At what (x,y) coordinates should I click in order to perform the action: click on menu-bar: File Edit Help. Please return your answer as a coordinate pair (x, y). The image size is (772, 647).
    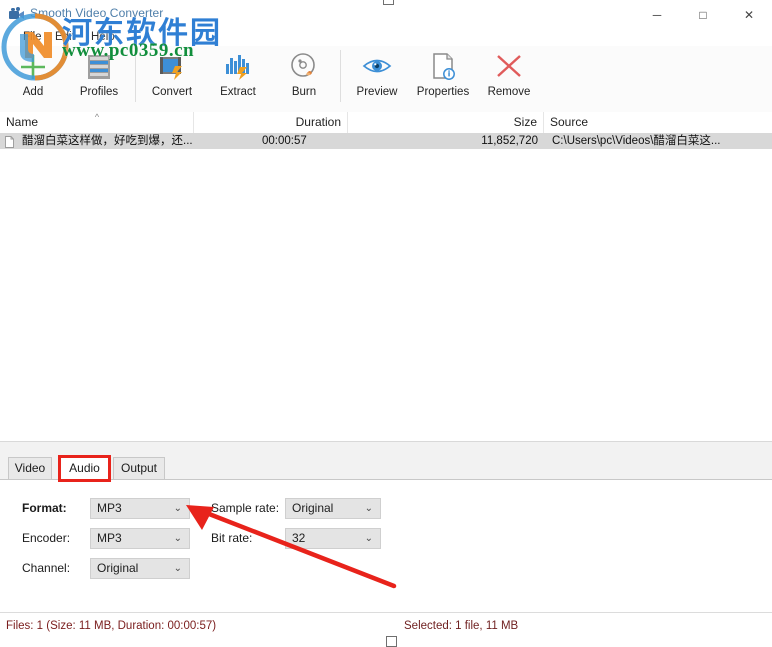
    Looking at the image, I should click on (386, 38).